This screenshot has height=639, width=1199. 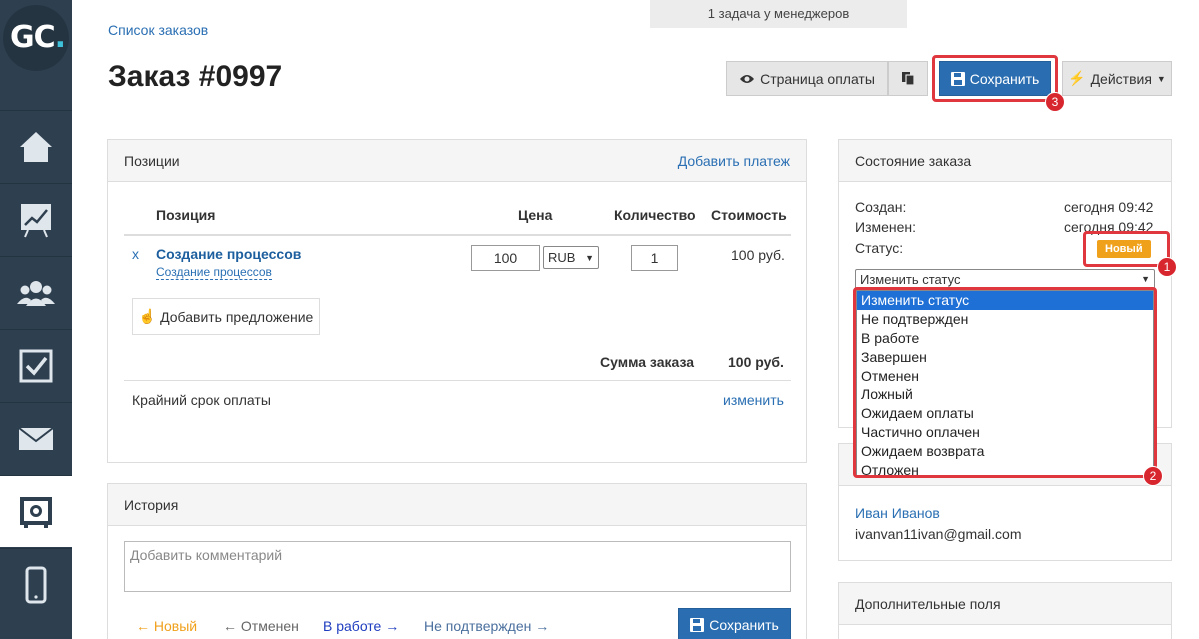 What do you see at coordinates (734, 161) in the screenshot?
I see `add-payment-link: Добавить платеж` at bounding box center [734, 161].